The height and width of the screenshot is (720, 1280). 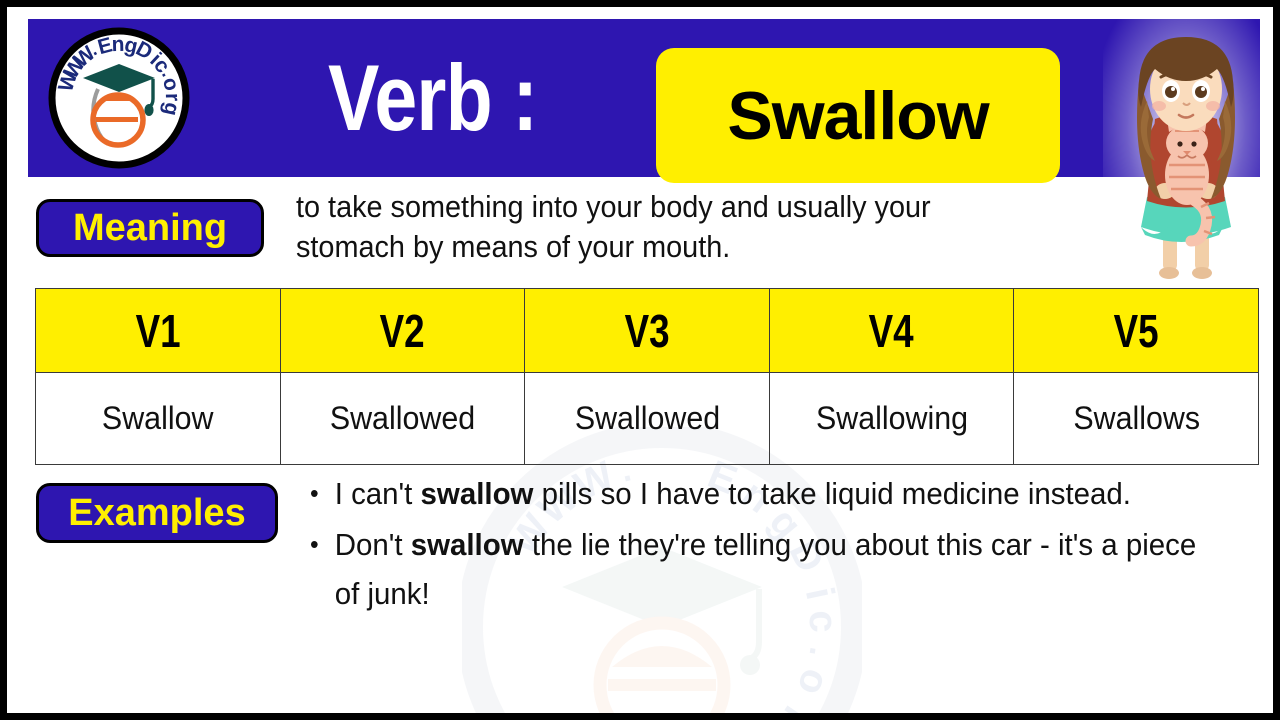 I want to click on table-header-v4: V4, so click(x=891, y=330).